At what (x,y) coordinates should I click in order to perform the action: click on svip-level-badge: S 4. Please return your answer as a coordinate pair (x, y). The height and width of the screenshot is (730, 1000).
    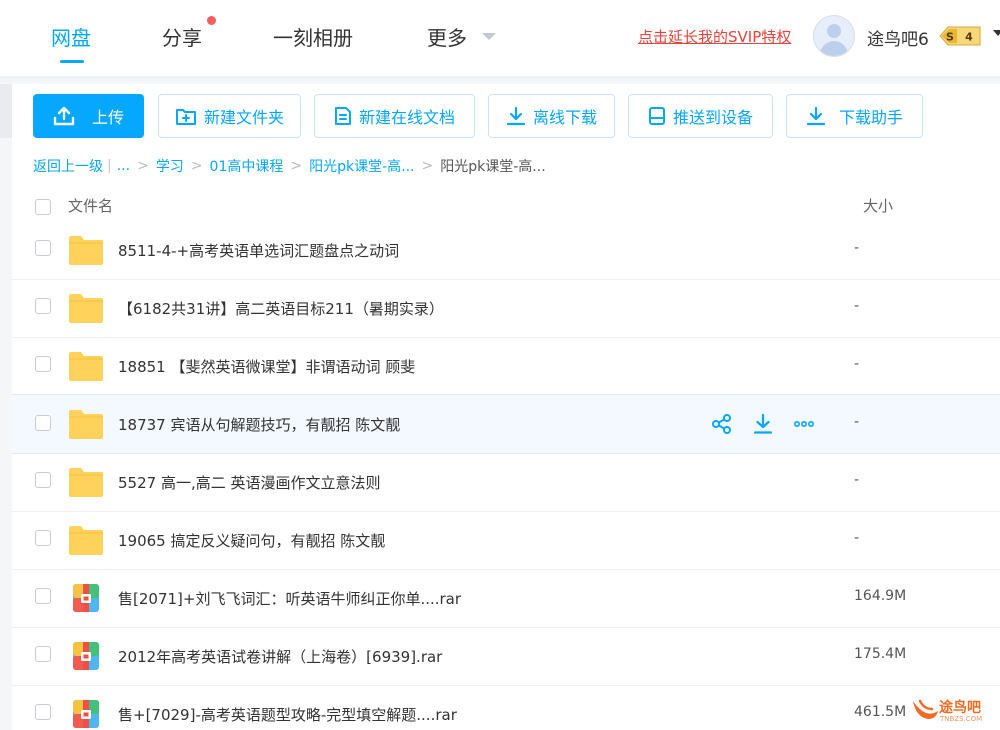
    Looking at the image, I should click on (960, 36).